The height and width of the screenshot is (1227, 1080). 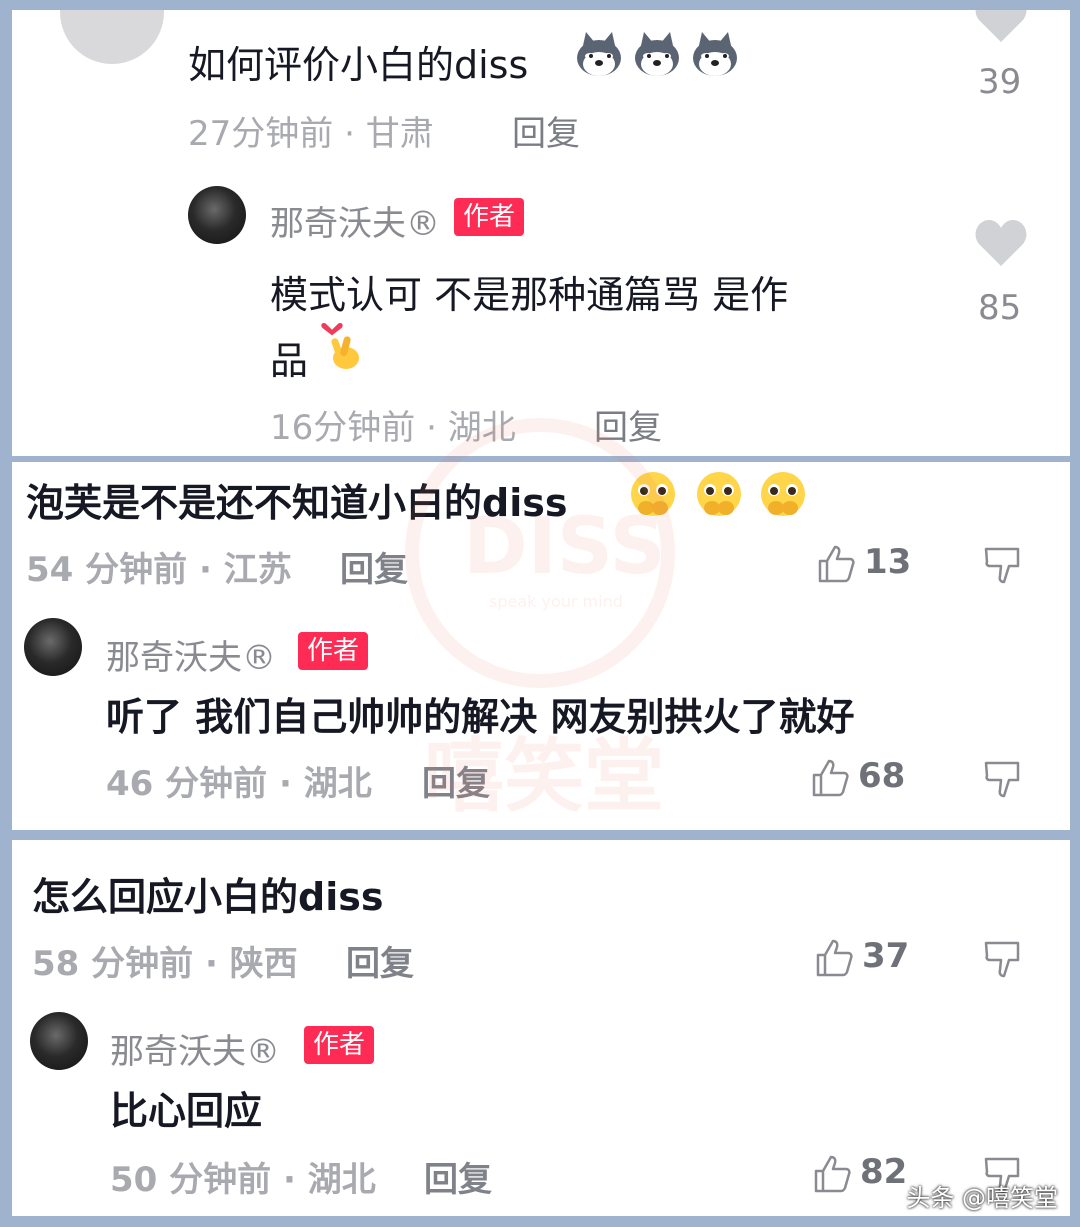 What do you see at coordinates (187, 784) in the screenshot?
I see `author-reply-time: 46 分钟前` at bounding box center [187, 784].